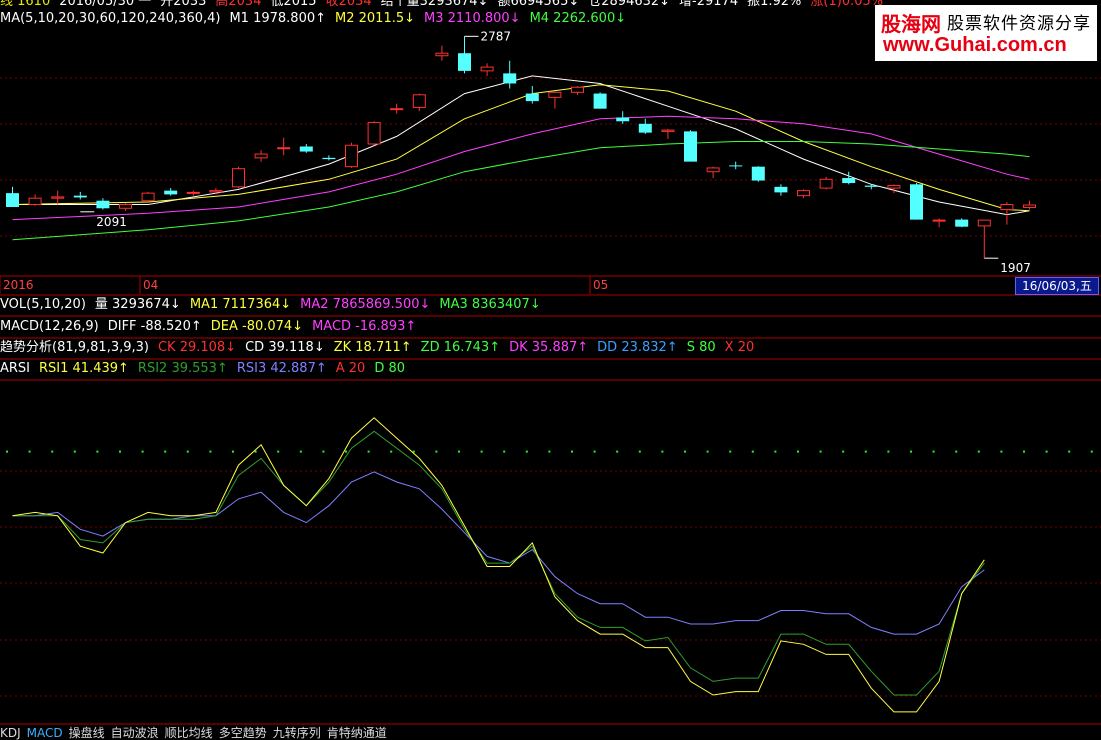 This screenshot has width=1101, height=740. I want to click on tab-6: 九转序列, so click(297, 733).